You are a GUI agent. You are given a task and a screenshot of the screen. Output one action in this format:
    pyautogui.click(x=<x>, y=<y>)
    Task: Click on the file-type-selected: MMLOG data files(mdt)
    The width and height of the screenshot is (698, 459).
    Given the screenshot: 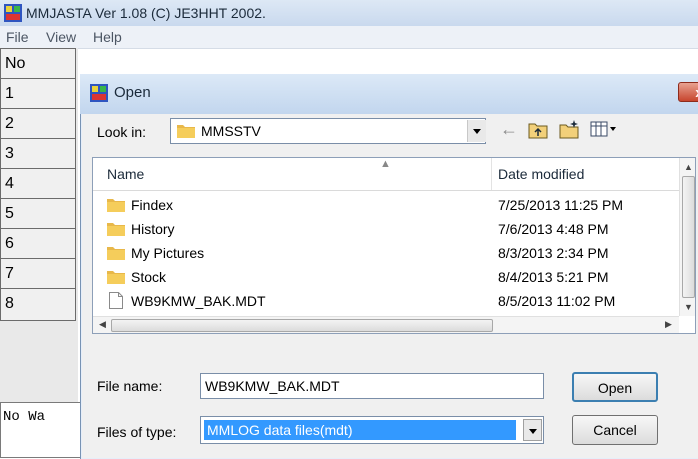 What is the action you would take?
    pyautogui.click(x=360, y=430)
    